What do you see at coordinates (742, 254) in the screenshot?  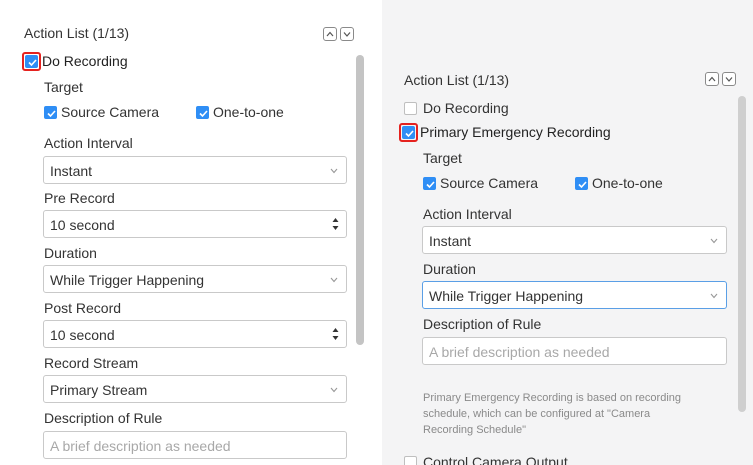 I see `right-scrollbar` at bounding box center [742, 254].